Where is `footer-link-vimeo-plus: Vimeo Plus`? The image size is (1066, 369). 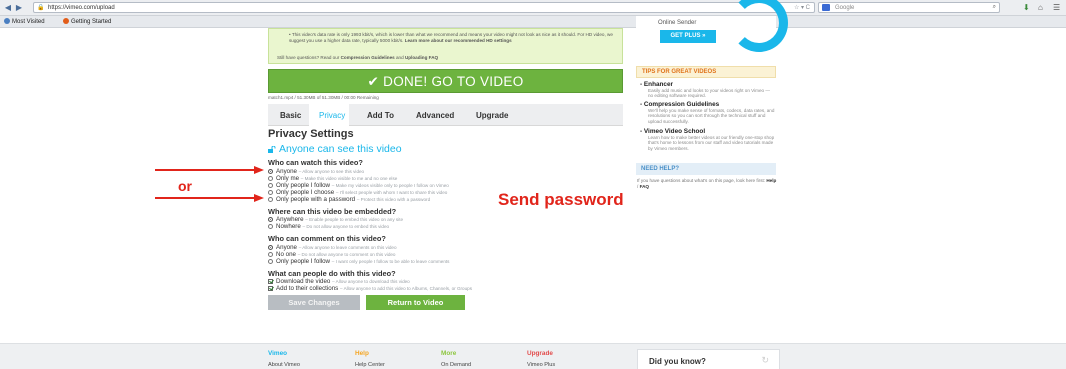 footer-link-vimeo-plus: Vimeo Plus is located at coordinates (541, 365).